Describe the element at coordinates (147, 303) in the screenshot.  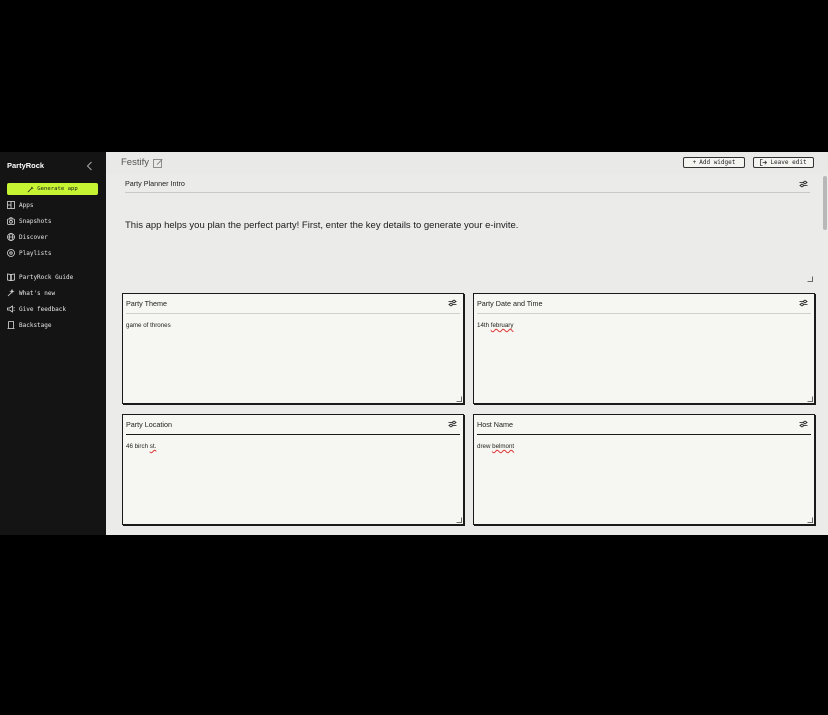
I see `widget-title: Party Theme` at that location.